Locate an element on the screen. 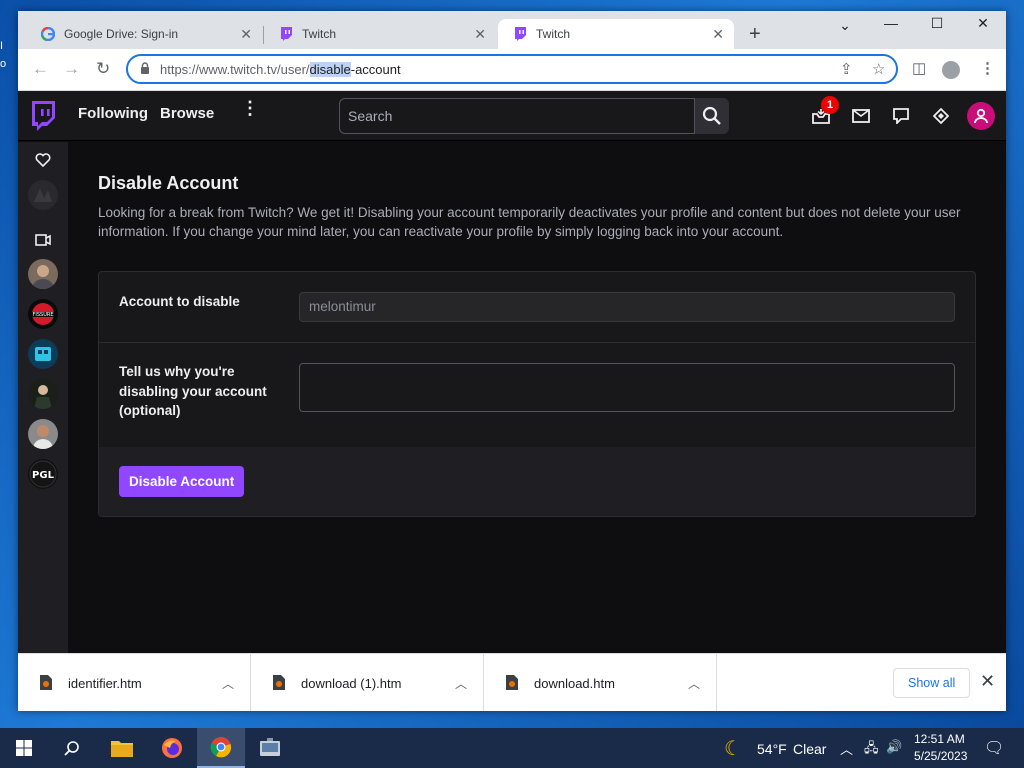  weather-temp: 54°F is located at coordinates (772, 749).